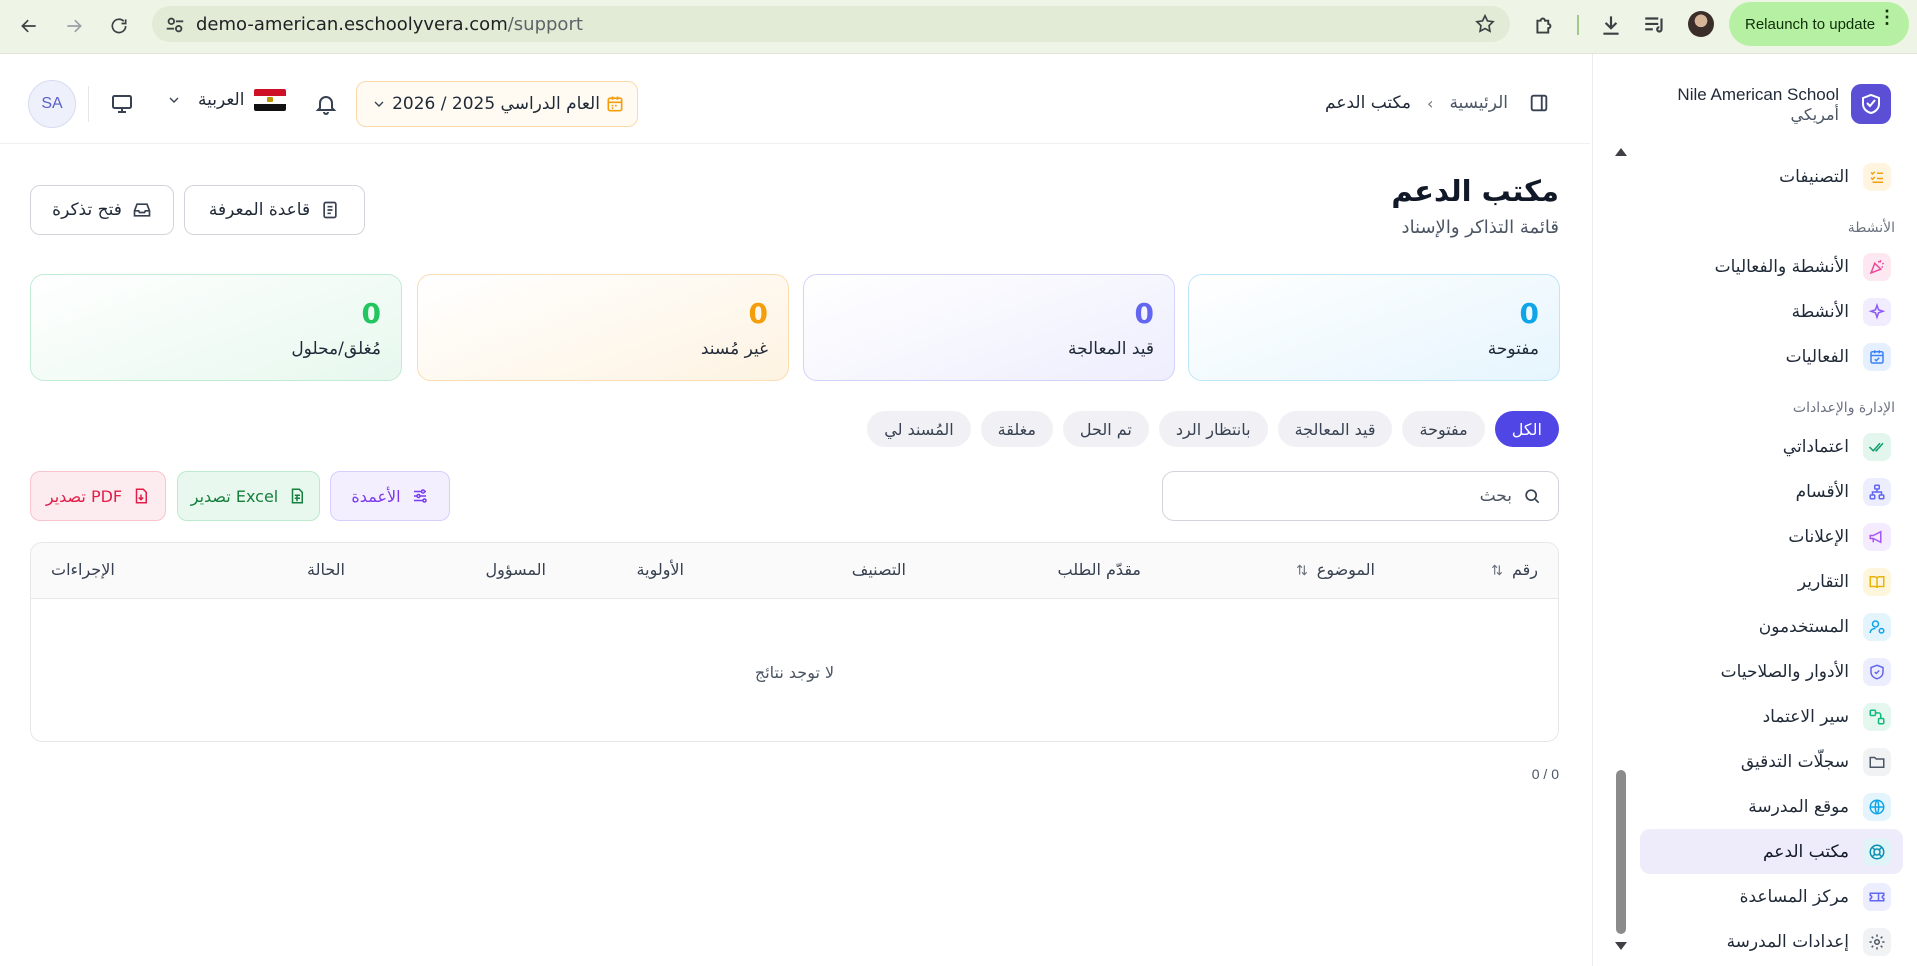 Image resolution: width=1917 pixels, height=966 pixels. I want to click on sidebar-item-categories: التصنيفات, so click(1771, 176).